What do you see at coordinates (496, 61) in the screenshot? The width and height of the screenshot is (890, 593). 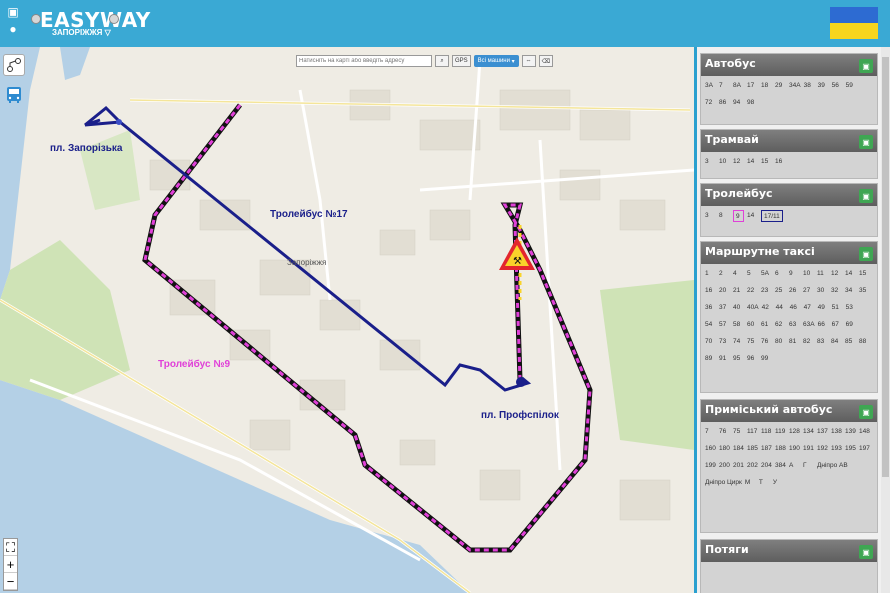 I see `vehicles-select: Всі машини ▾` at bounding box center [496, 61].